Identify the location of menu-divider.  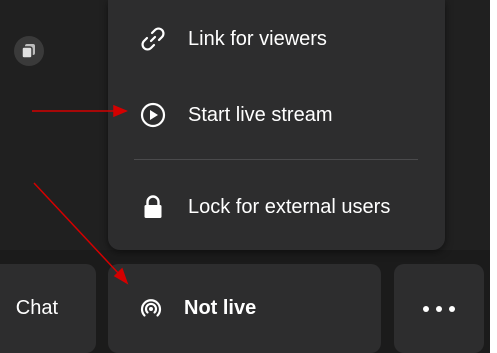
(276, 159).